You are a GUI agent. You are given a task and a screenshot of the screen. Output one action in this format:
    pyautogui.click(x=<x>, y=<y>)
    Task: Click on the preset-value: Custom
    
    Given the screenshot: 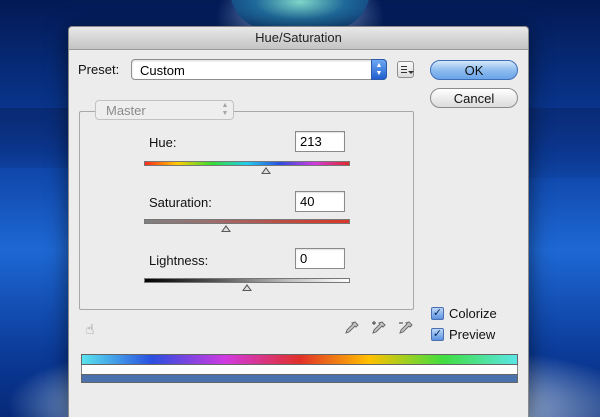 What is the action you would take?
    pyautogui.click(x=162, y=70)
    